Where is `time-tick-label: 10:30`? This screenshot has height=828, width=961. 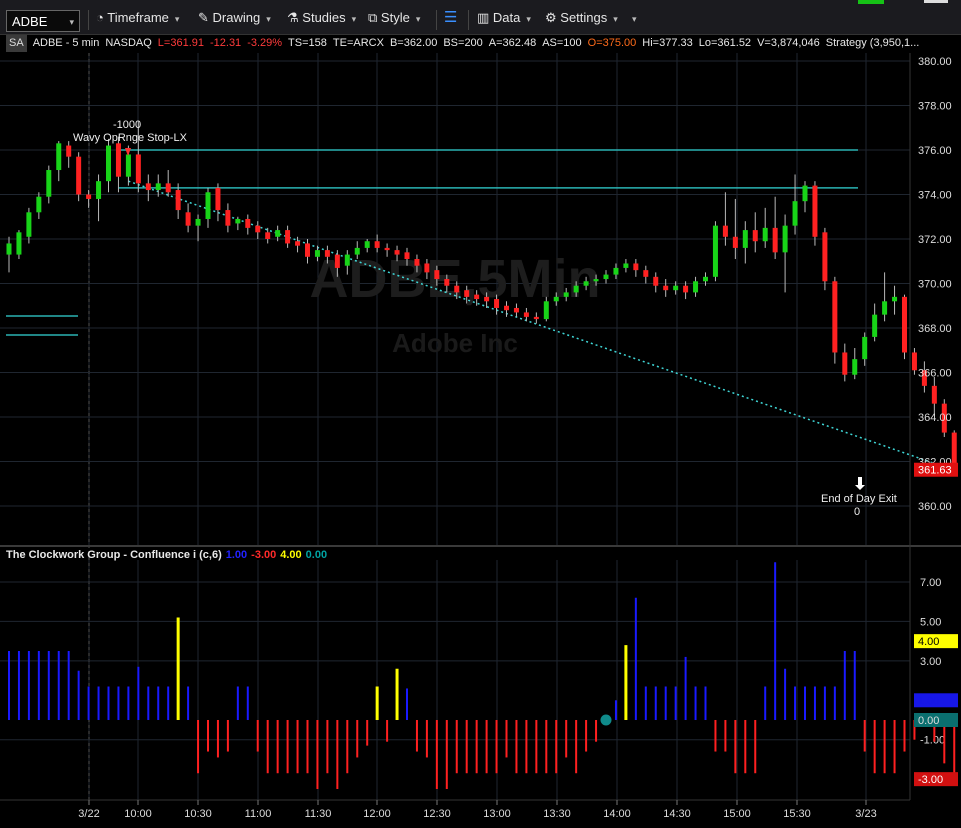
time-tick-label: 10:30 is located at coordinates (198, 814).